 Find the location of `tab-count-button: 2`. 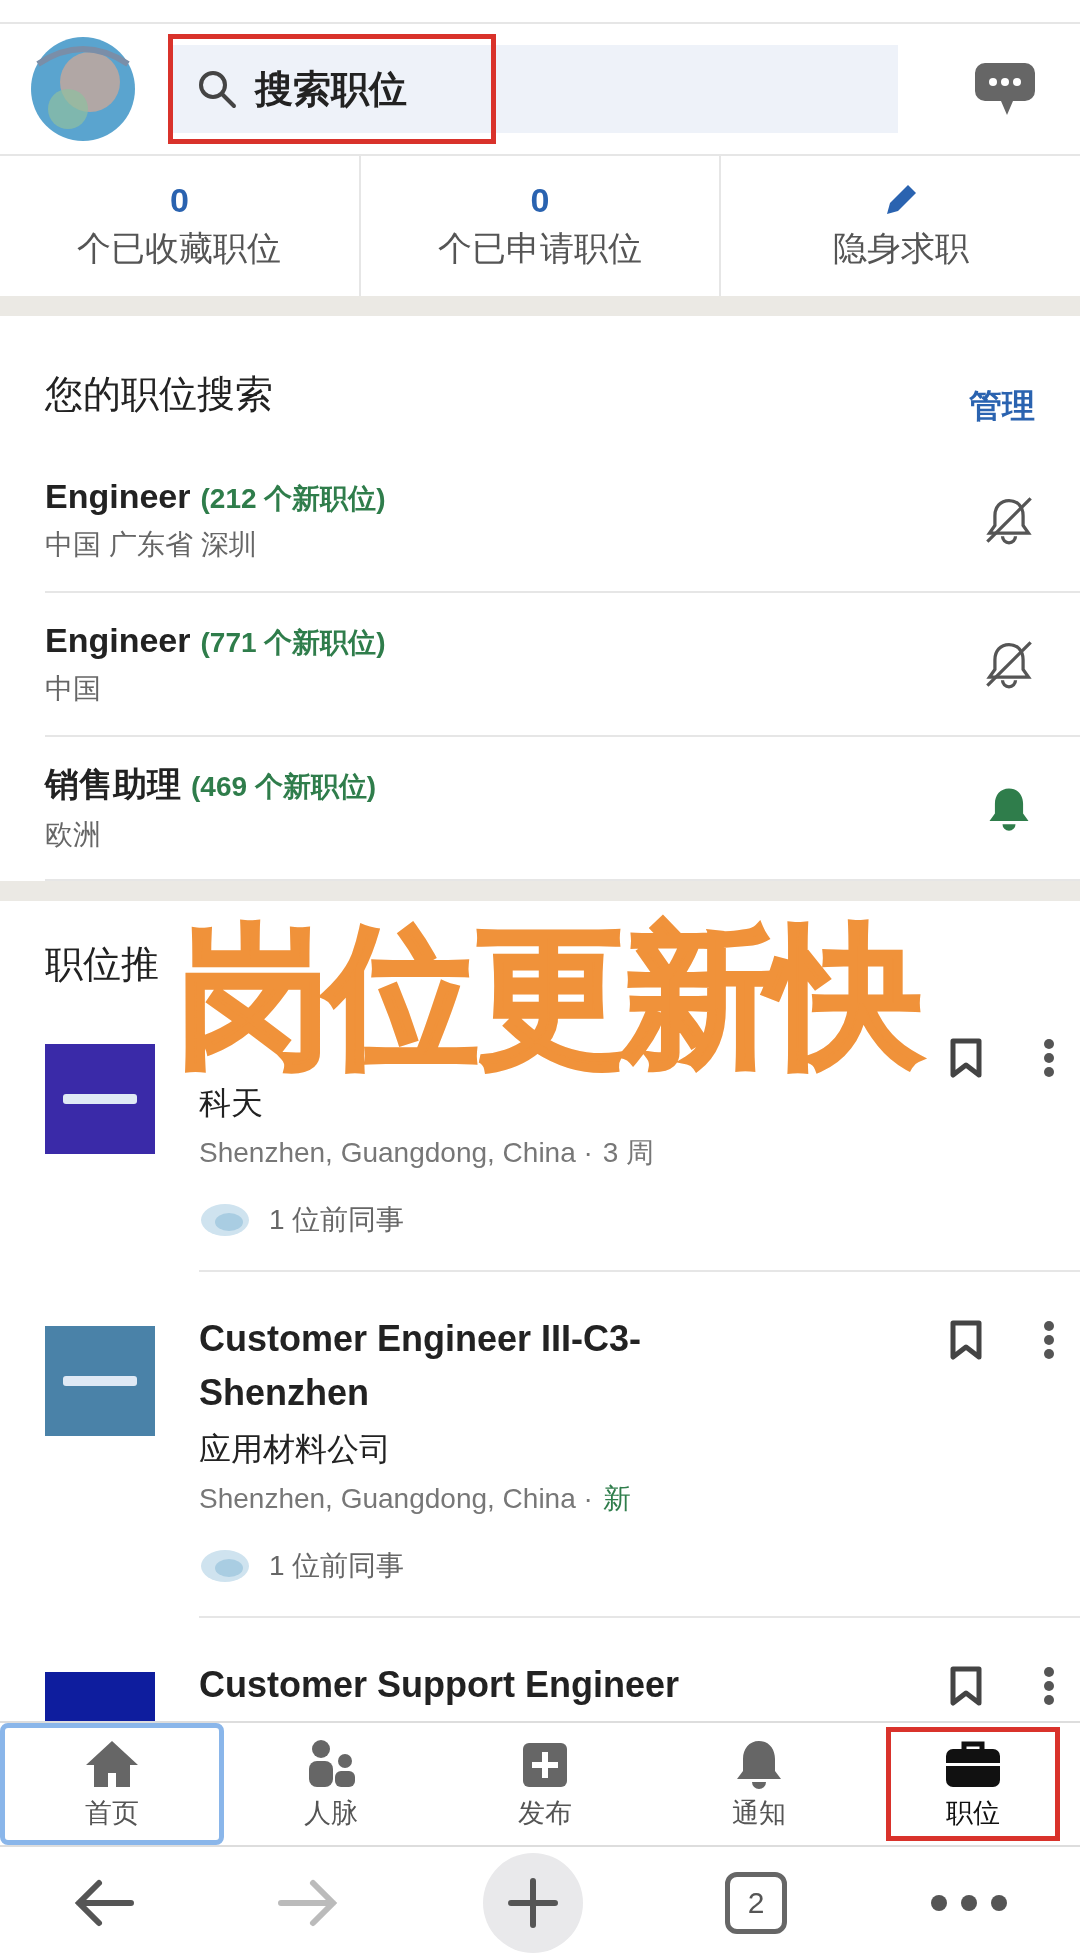

tab-count-button: 2 is located at coordinates (756, 1903).